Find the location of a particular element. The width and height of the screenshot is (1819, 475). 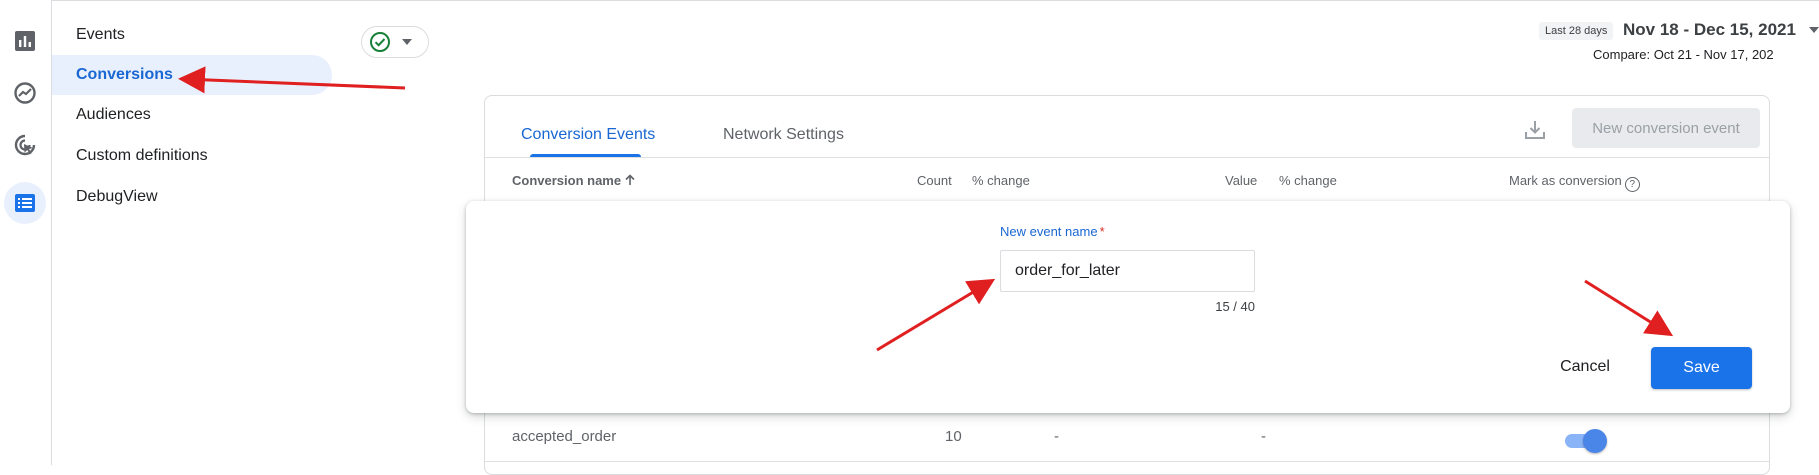

character-counter: 15 / 40 is located at coordinates (1235, 306).